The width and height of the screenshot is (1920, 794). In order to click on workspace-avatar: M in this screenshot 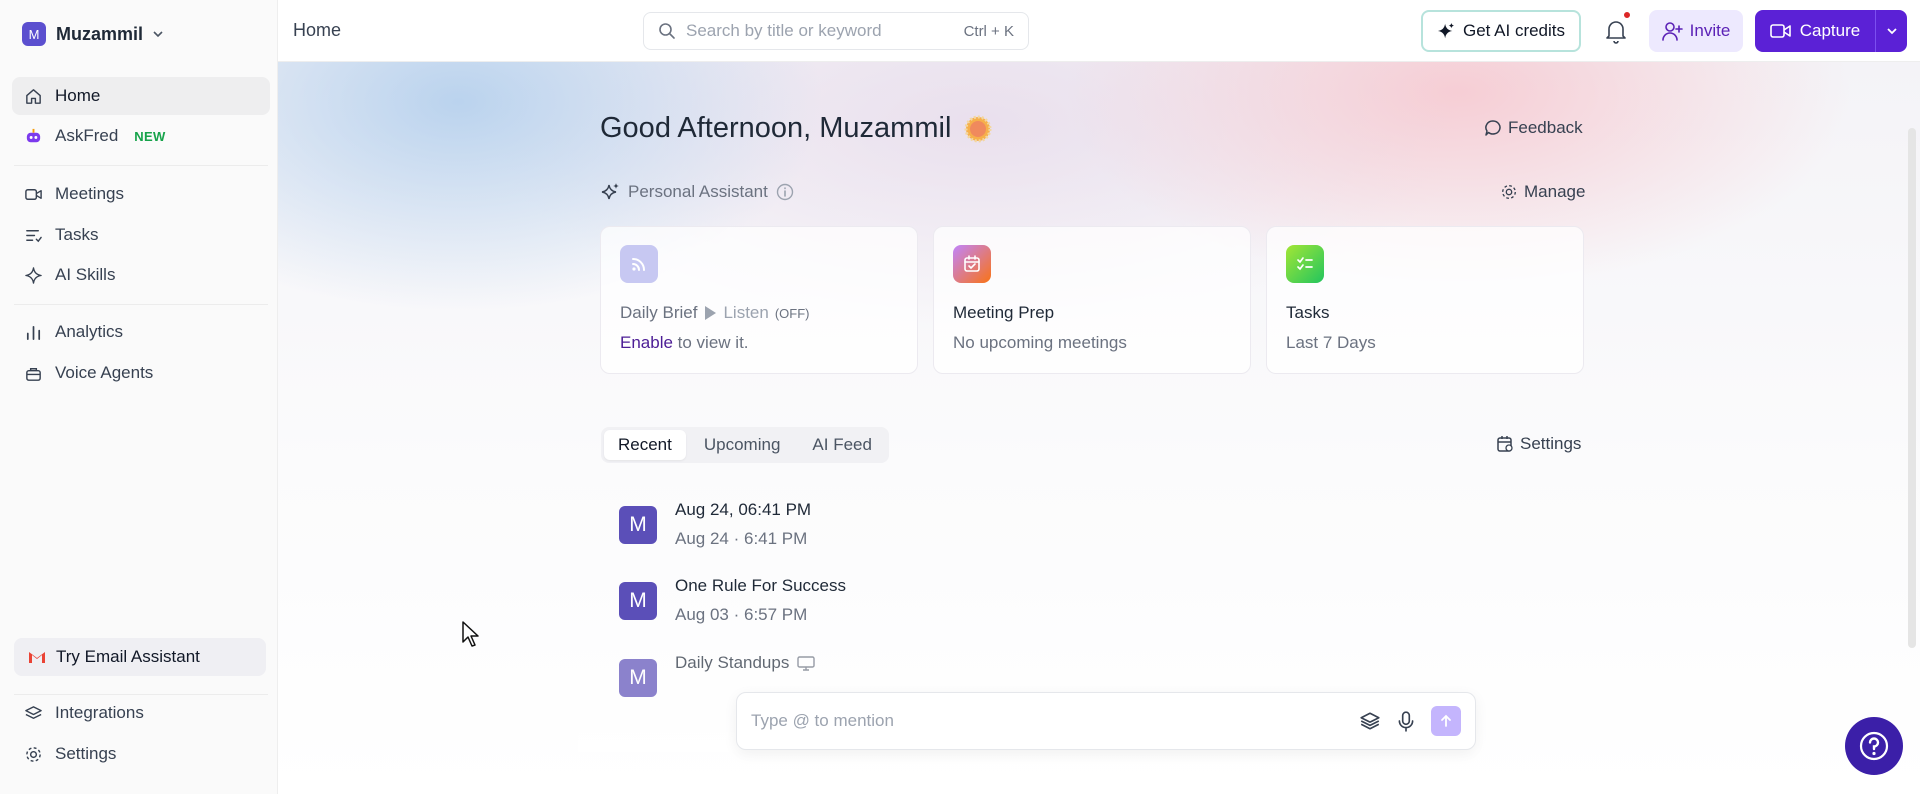, I will do `click(34, 34)`.